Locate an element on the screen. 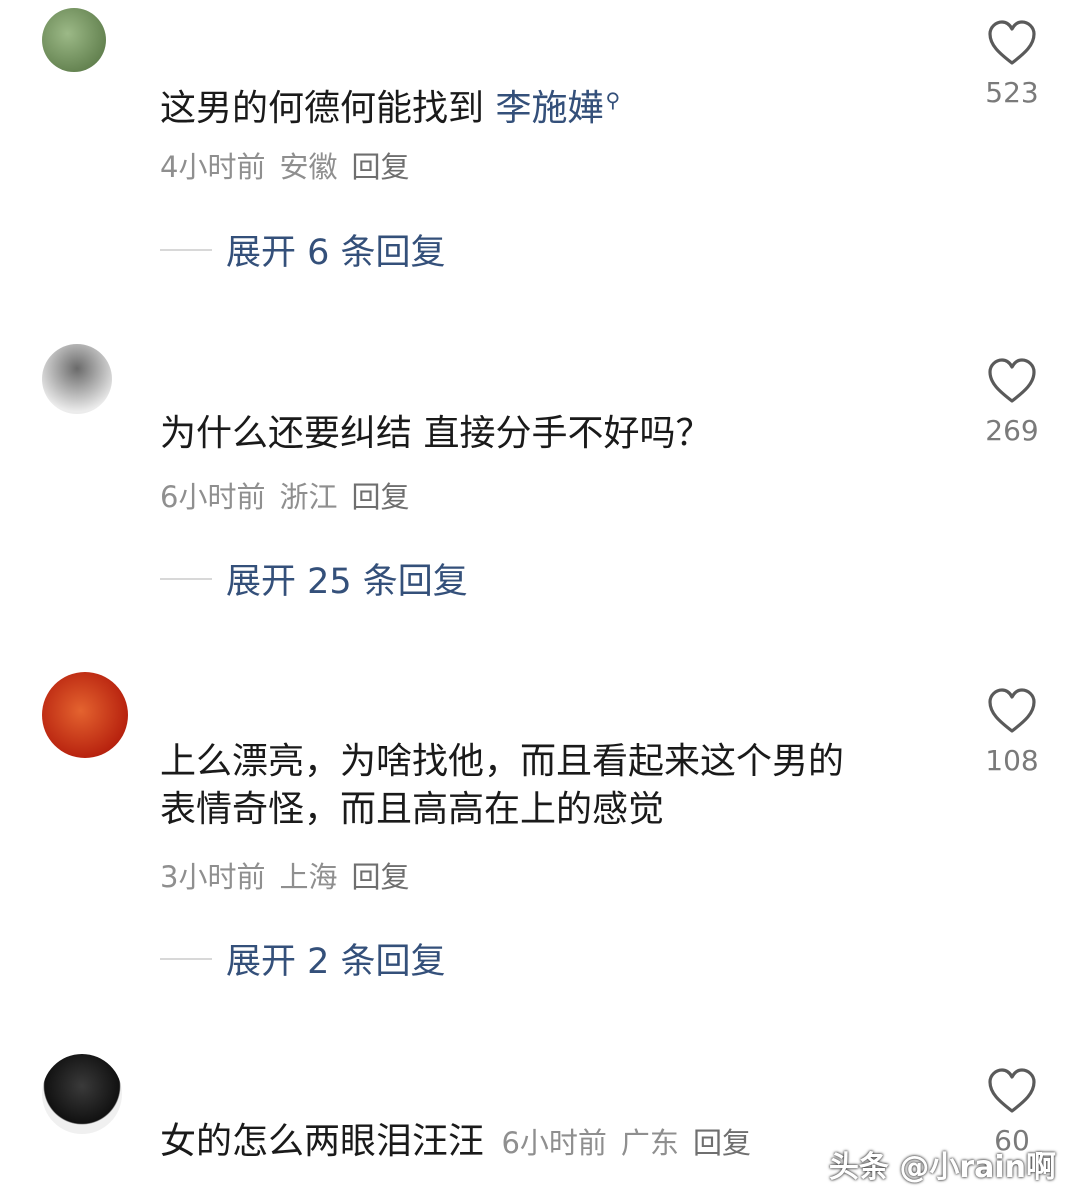 The image size is (1080, 1204). like-button: 523 is located at coordinates (1012, 64).